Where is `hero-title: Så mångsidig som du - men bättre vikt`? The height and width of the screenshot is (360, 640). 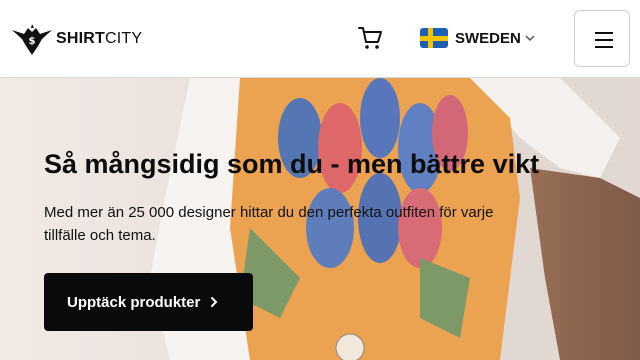 hero-title: Så mångsidig som du - men bättre vikt is located at coordinates (292, 164).